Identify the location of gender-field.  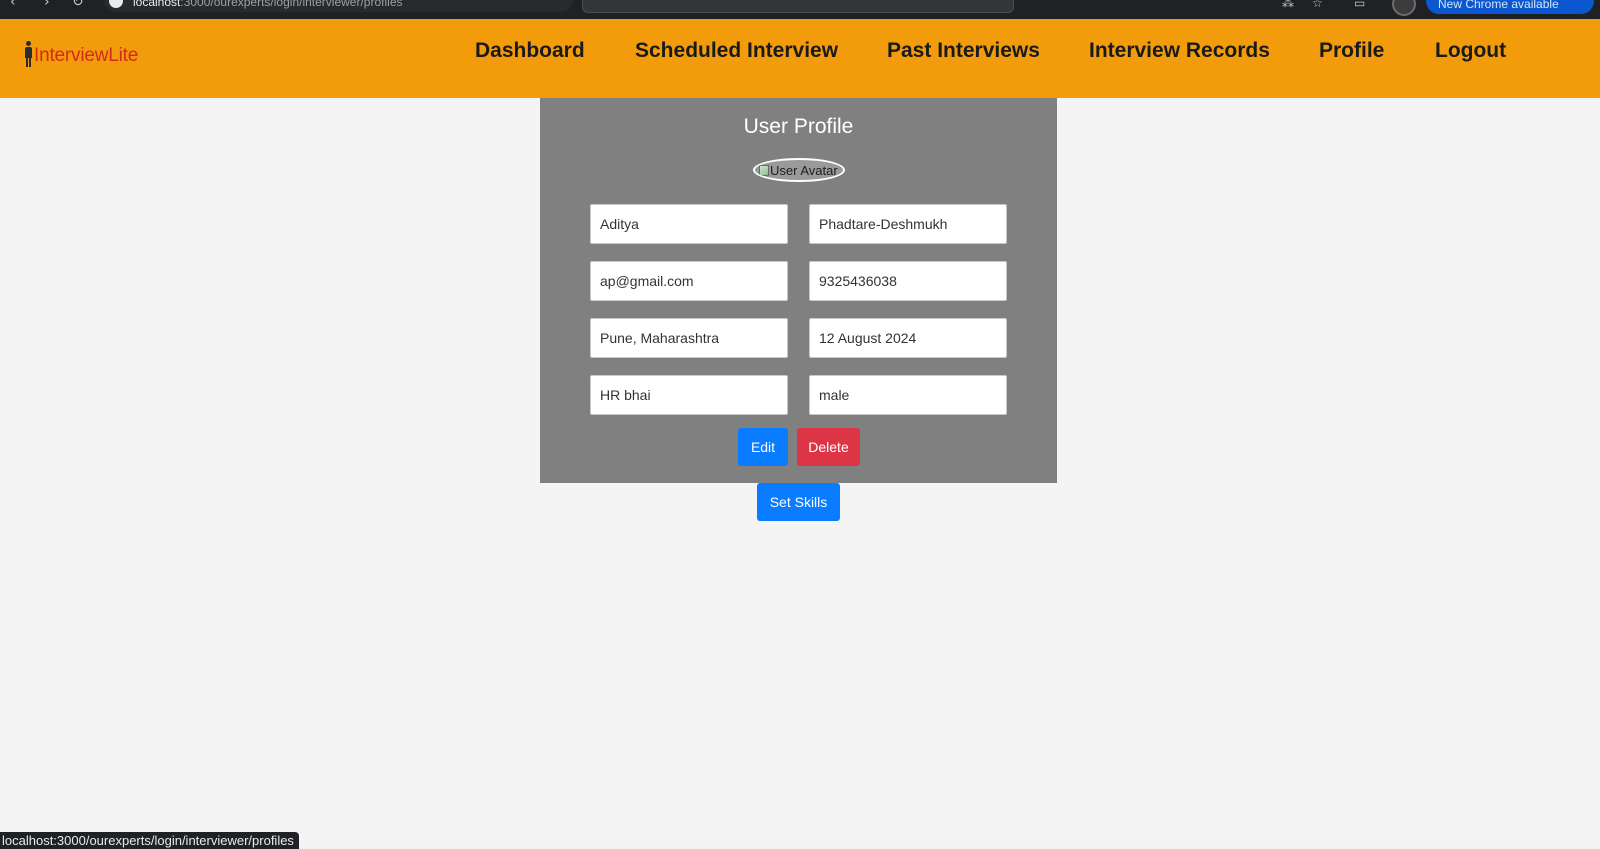
(908, 395).